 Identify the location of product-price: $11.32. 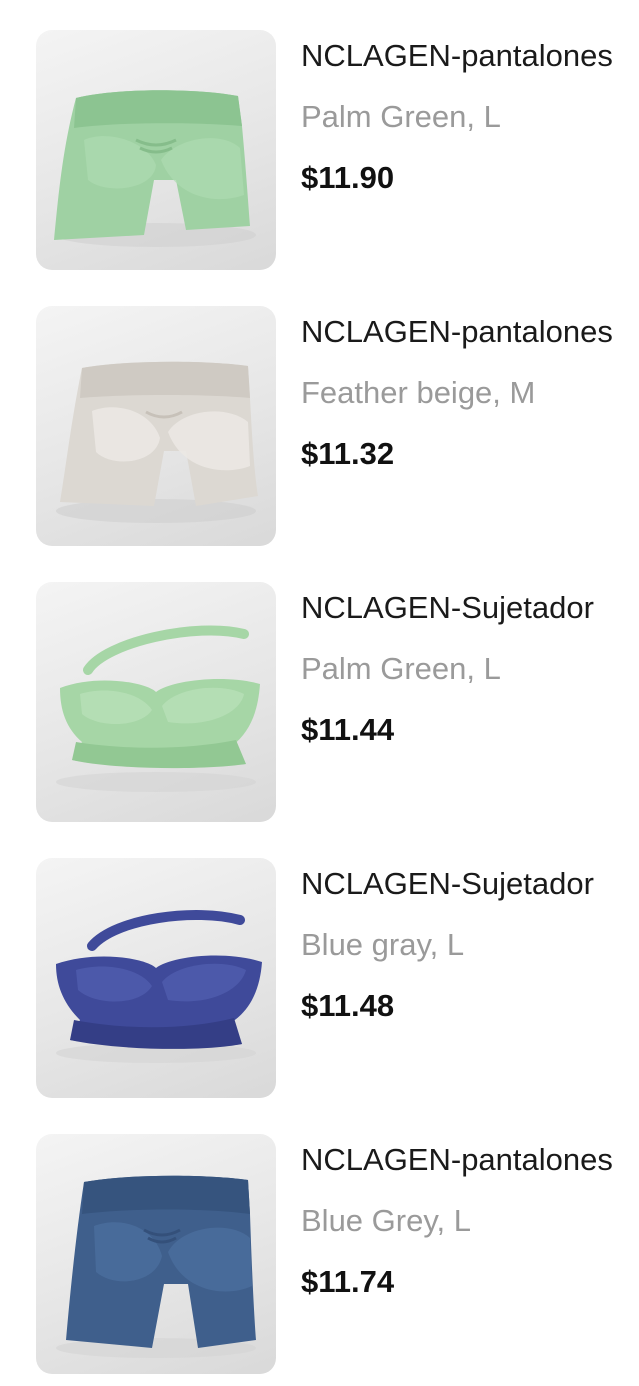
(348, 453).